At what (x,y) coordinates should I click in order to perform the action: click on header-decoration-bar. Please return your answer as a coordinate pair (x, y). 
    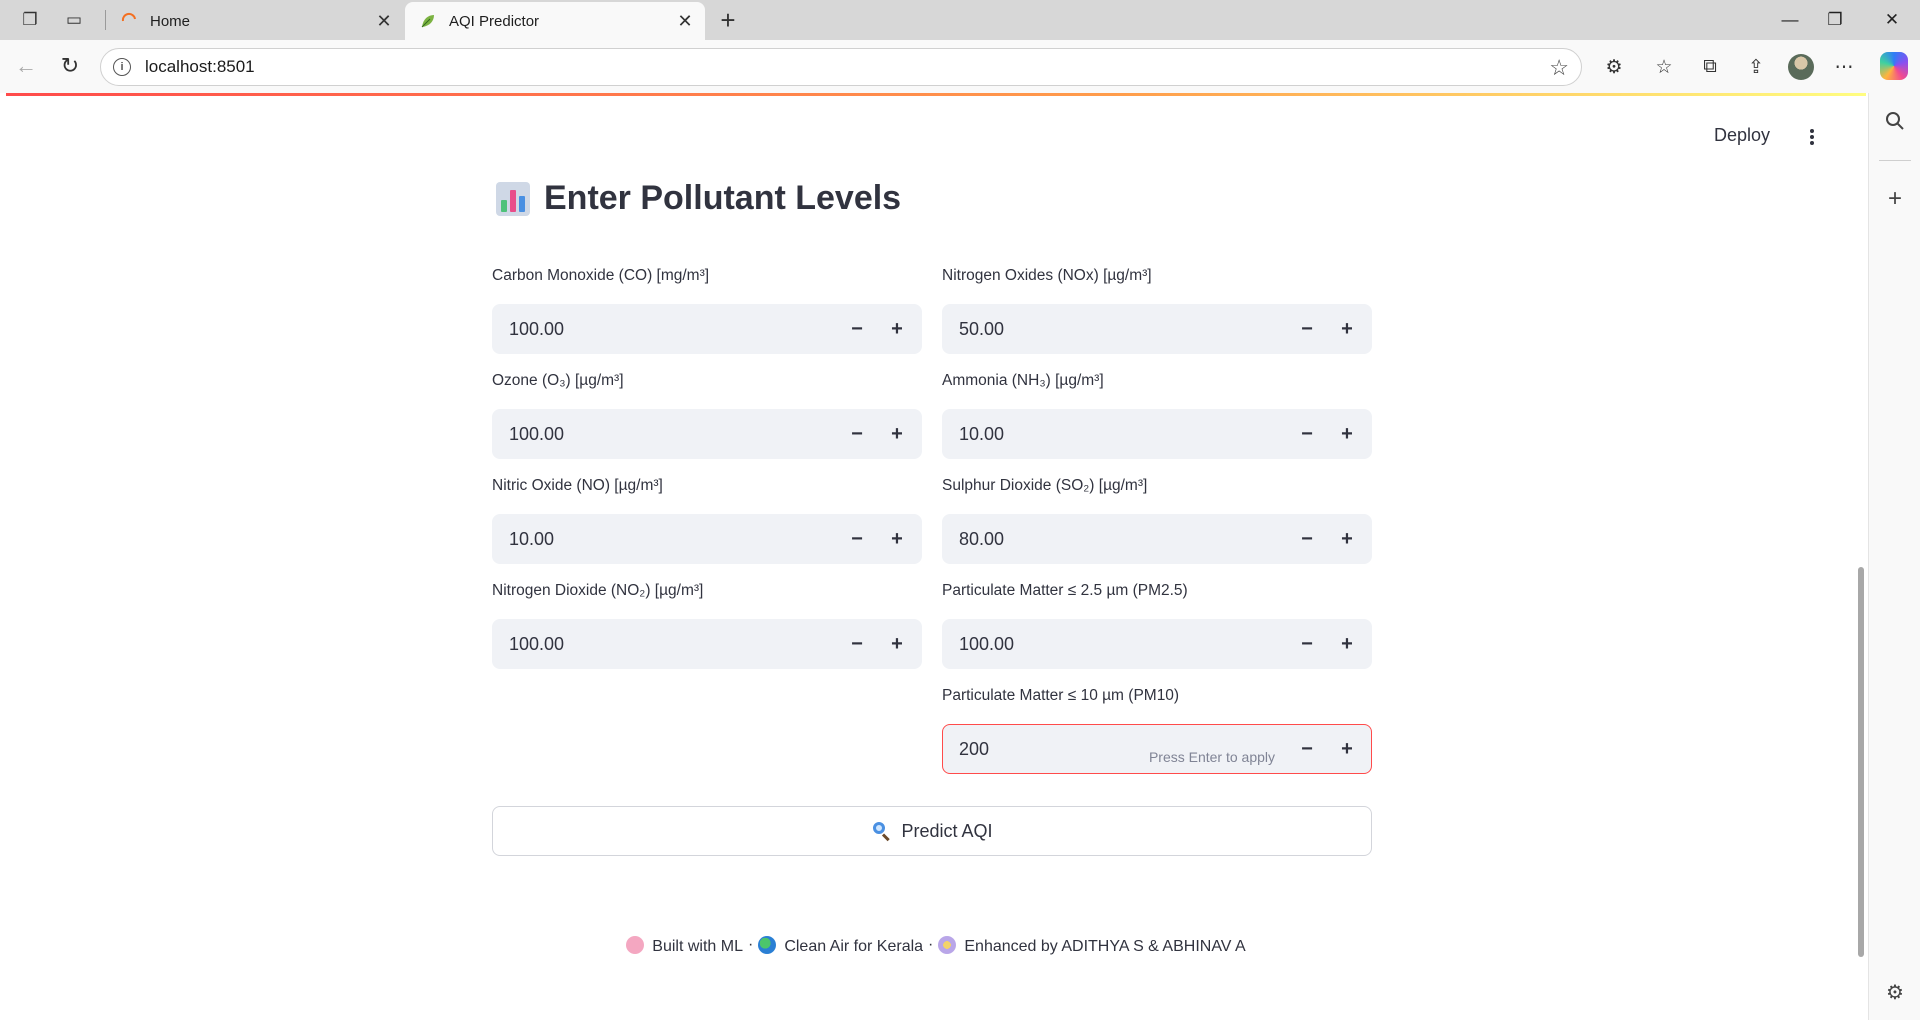
    Looking at the image, I should click on (936, 94).